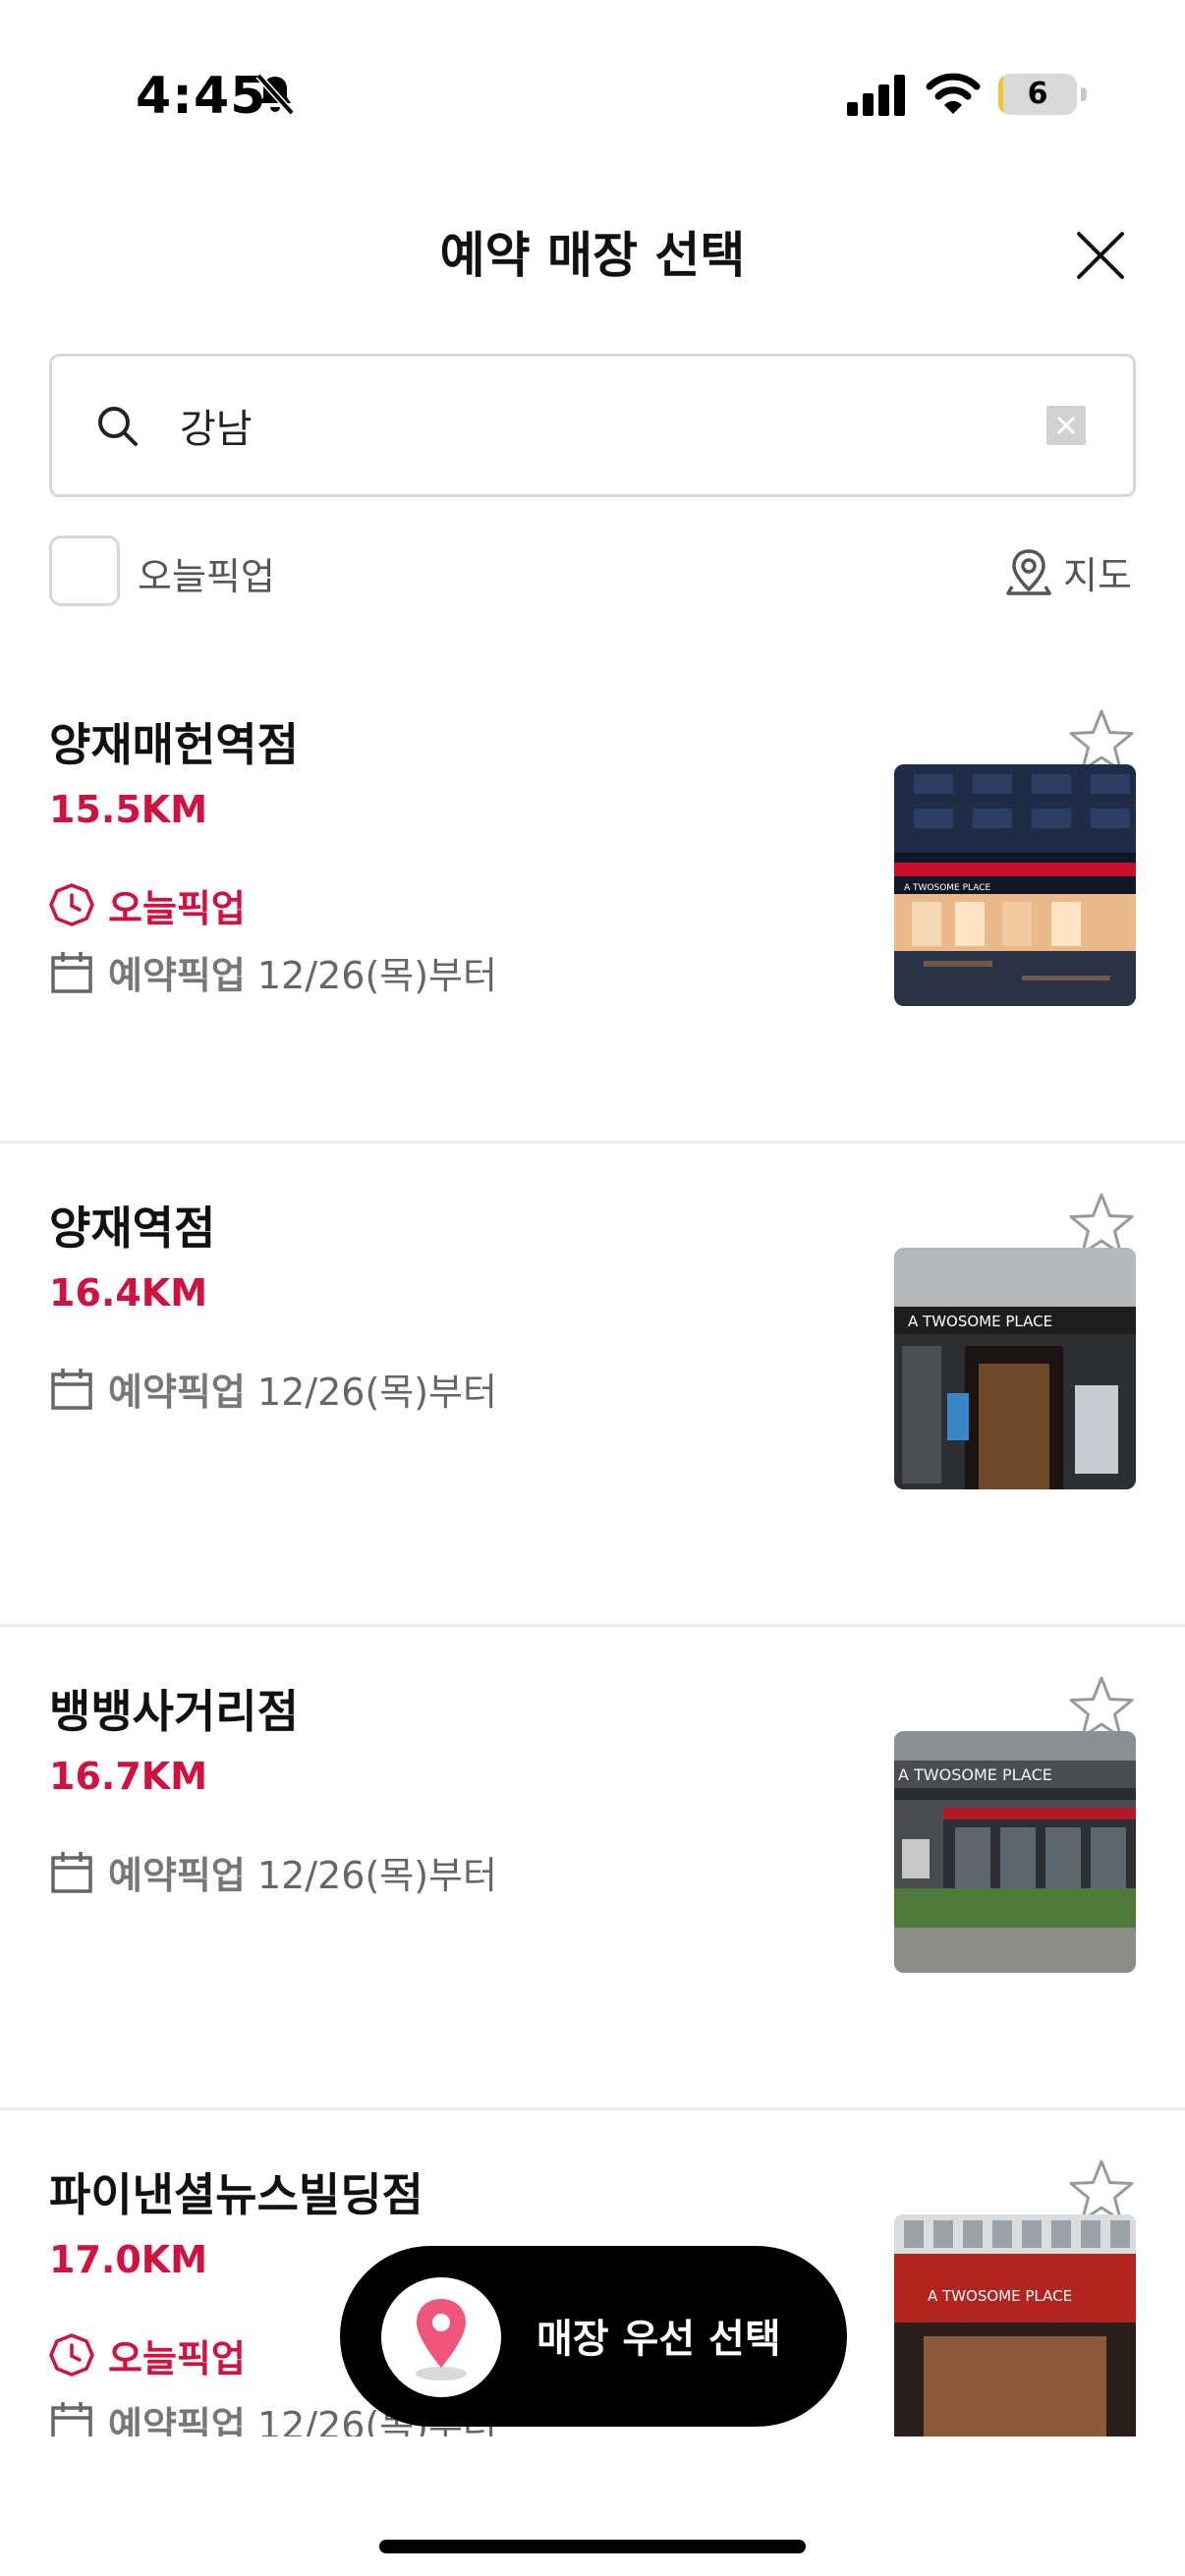  What do you see at coordinates (592, 2506) in the screenshot?
I see `bottom-safe-area` at bounding box center [592, 2506].